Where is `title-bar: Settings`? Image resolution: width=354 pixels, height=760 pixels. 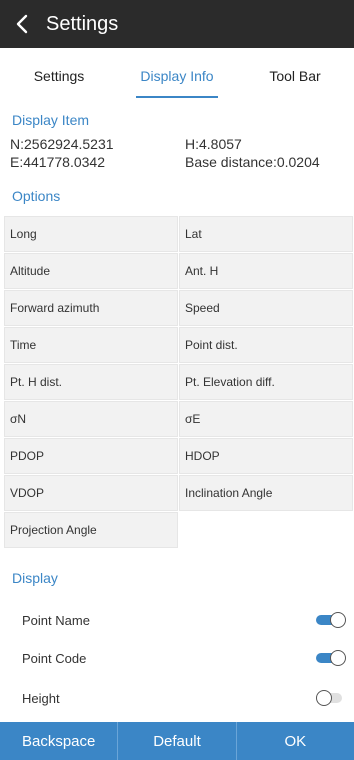
title-bar: Settings is located at coordinates (177, 24).